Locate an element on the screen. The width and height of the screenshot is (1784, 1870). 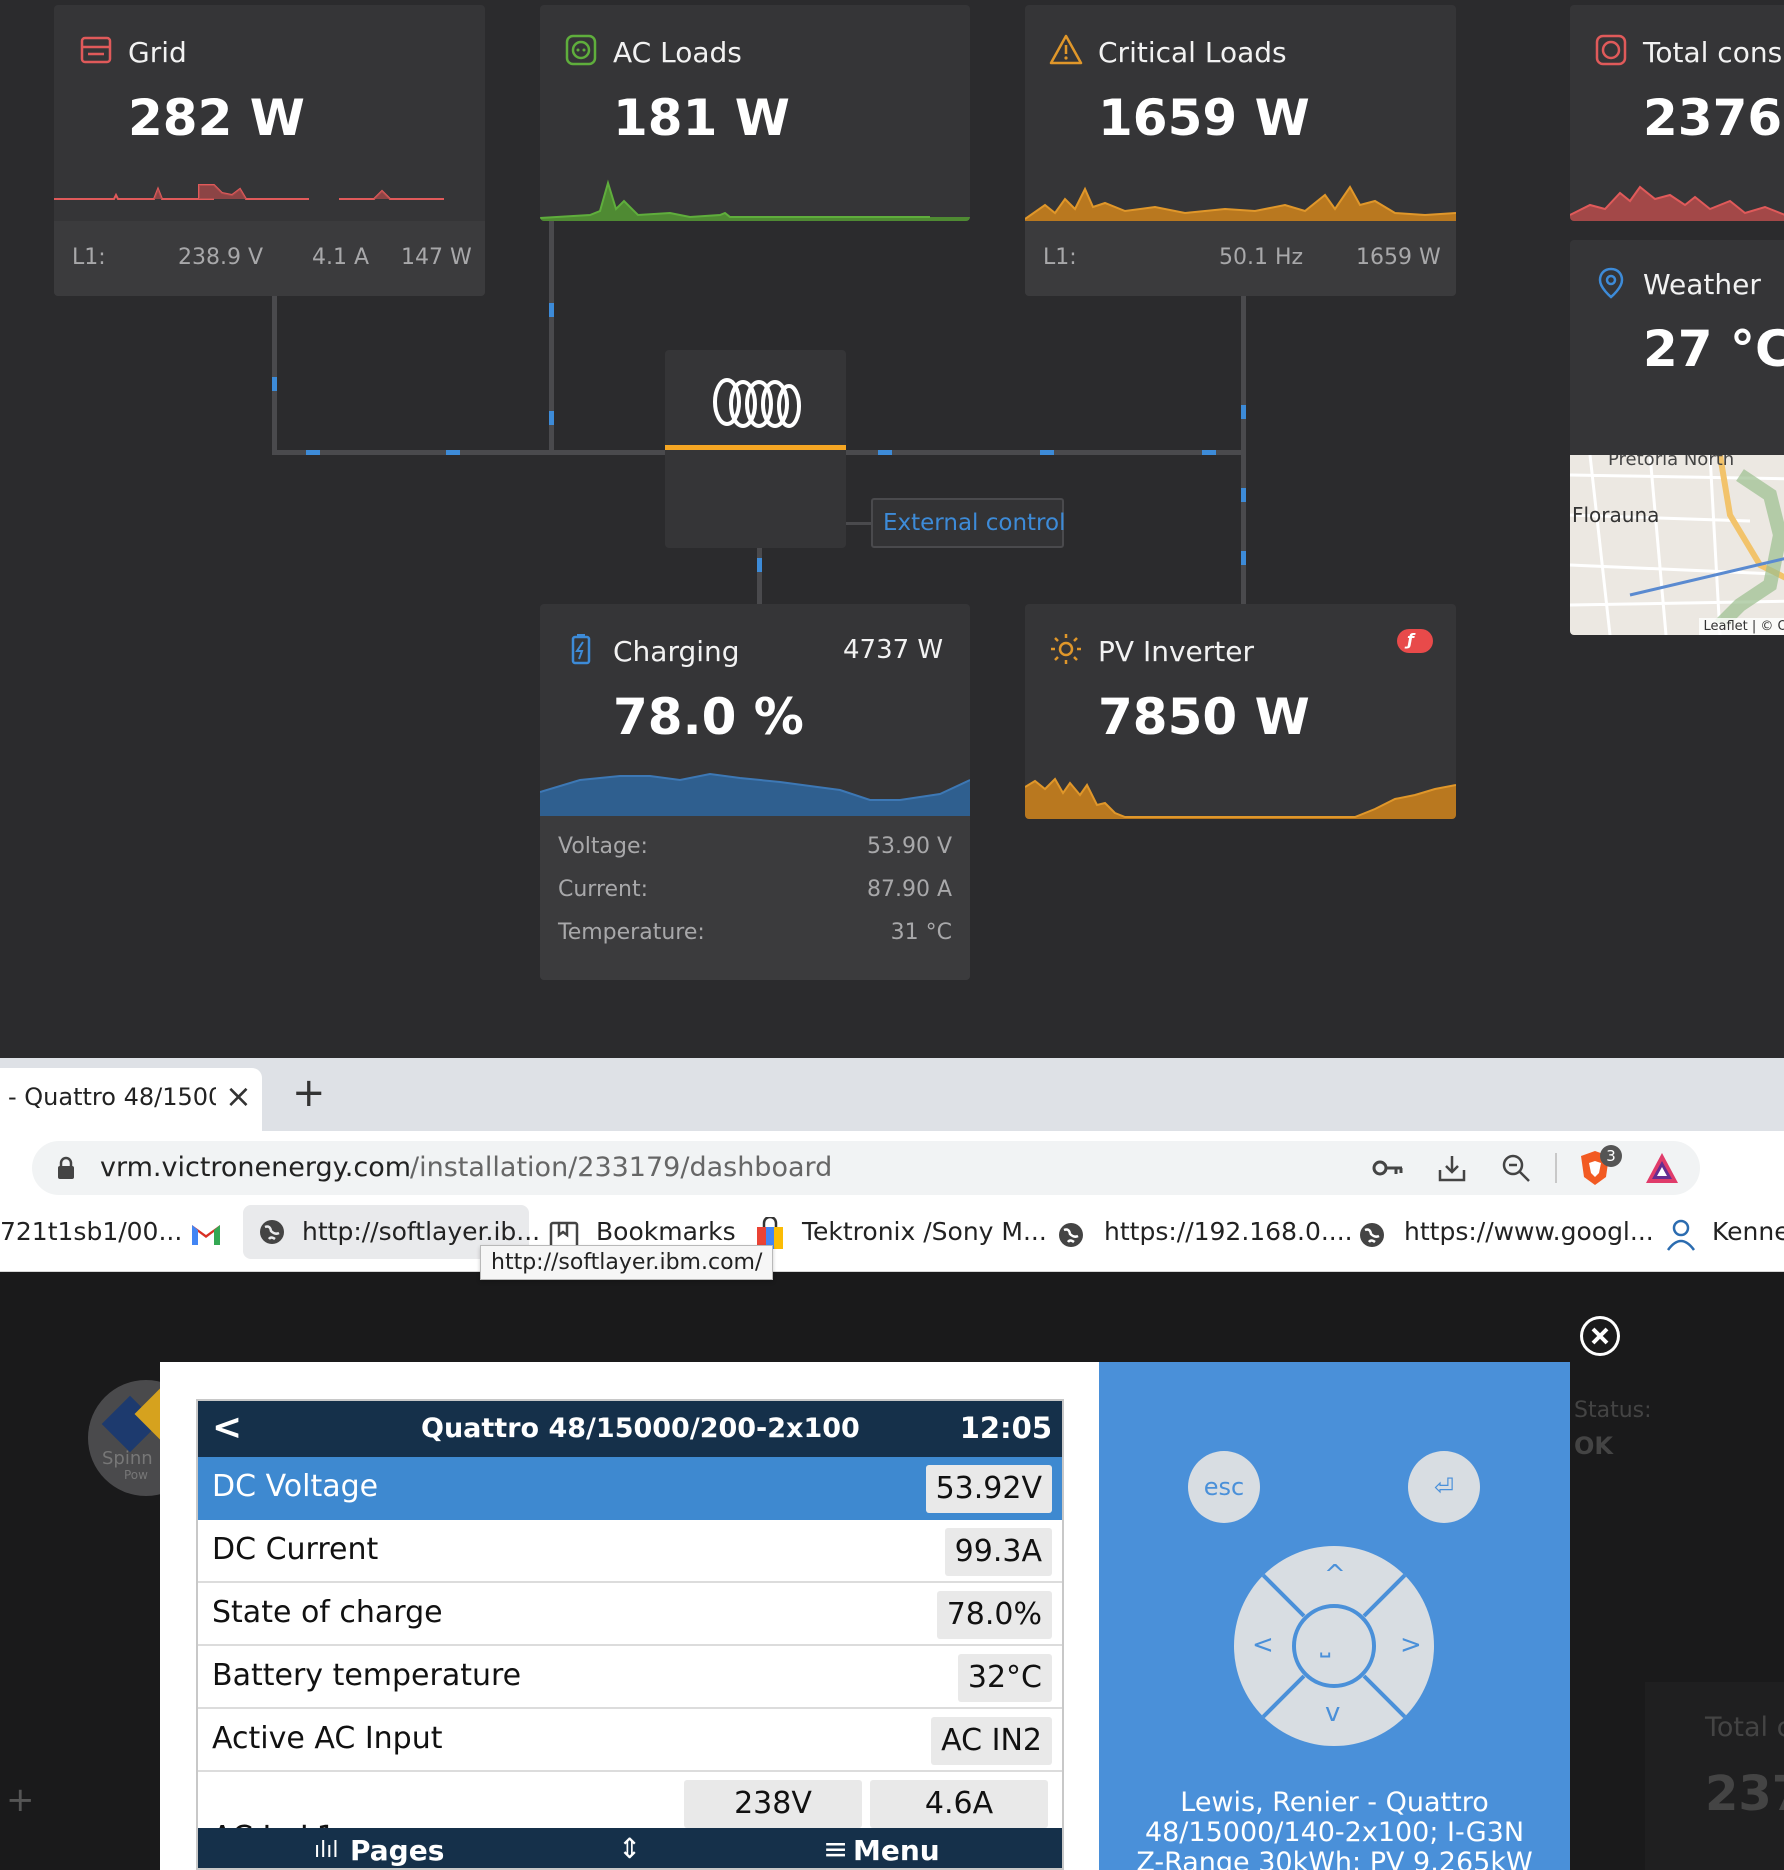
grid-title: Grid is located at coordinates (157, 52).